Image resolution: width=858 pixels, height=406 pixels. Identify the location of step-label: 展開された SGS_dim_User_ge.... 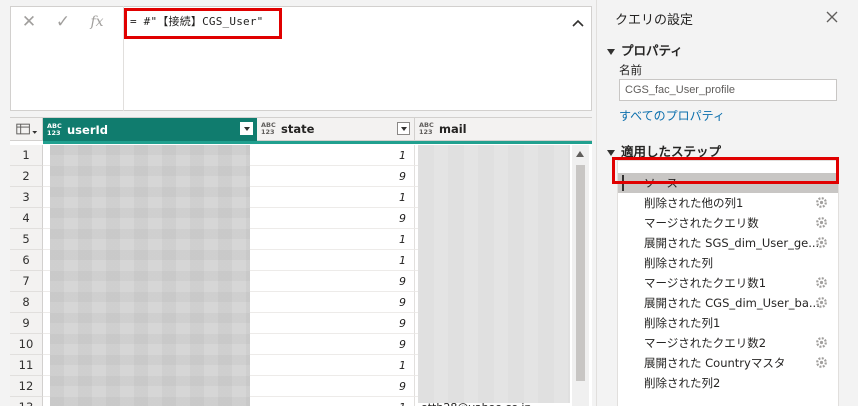
(732, 243).